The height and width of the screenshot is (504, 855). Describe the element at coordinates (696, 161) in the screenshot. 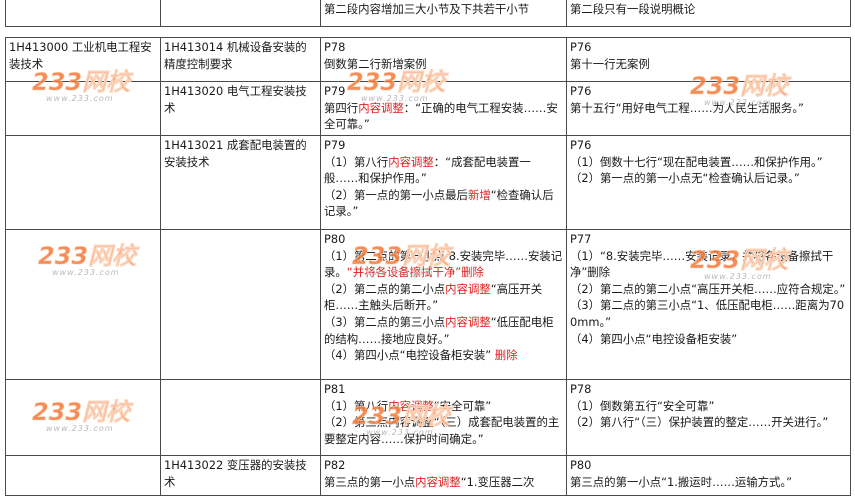

I see `cell-text: （1）倒数十七行“现在配电装置……和保护作用。”` at that location.